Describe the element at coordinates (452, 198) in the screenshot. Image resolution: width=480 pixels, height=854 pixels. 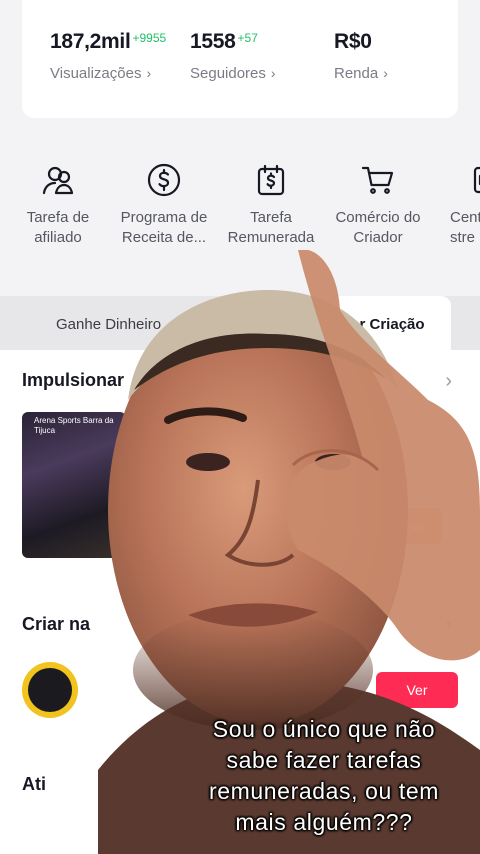
I see `tool-creator-center: Cent stre` at that location.